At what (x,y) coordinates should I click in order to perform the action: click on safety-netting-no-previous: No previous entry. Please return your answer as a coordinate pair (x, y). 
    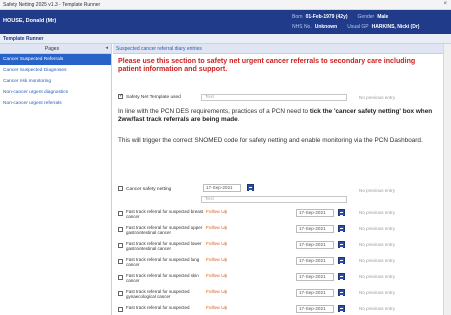
    Looking at the image, I should click on (377, 190).